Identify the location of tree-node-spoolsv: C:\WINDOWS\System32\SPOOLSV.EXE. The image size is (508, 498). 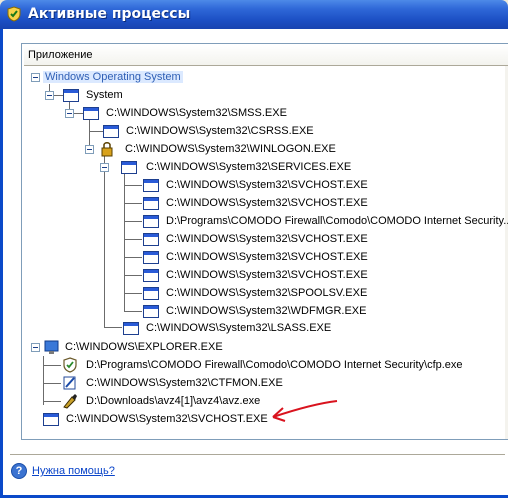
(293, 293).